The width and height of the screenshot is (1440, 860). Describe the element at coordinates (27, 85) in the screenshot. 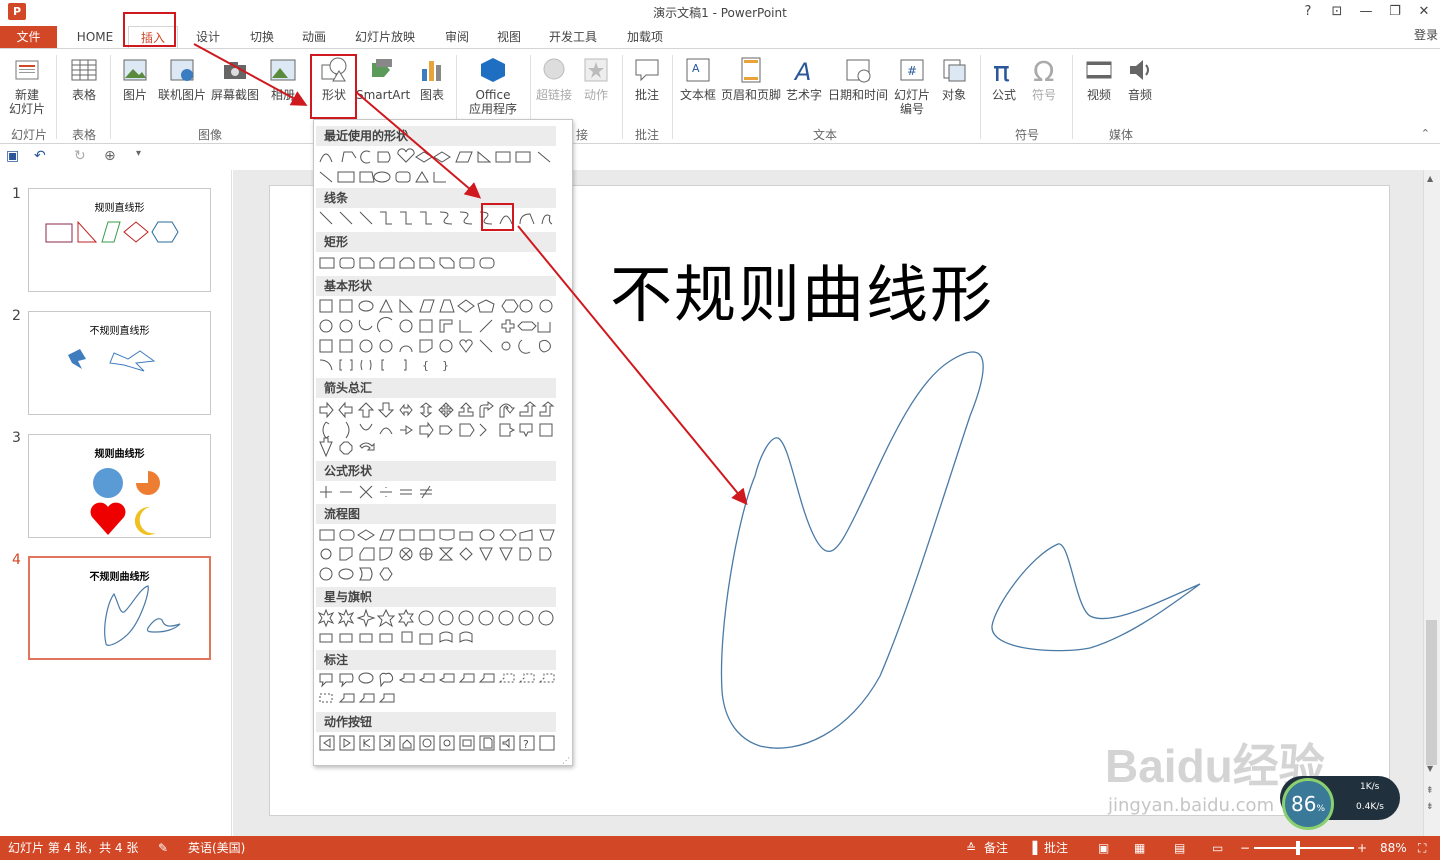

I see `new-slide-button: 新建 幻灯片` at that location.